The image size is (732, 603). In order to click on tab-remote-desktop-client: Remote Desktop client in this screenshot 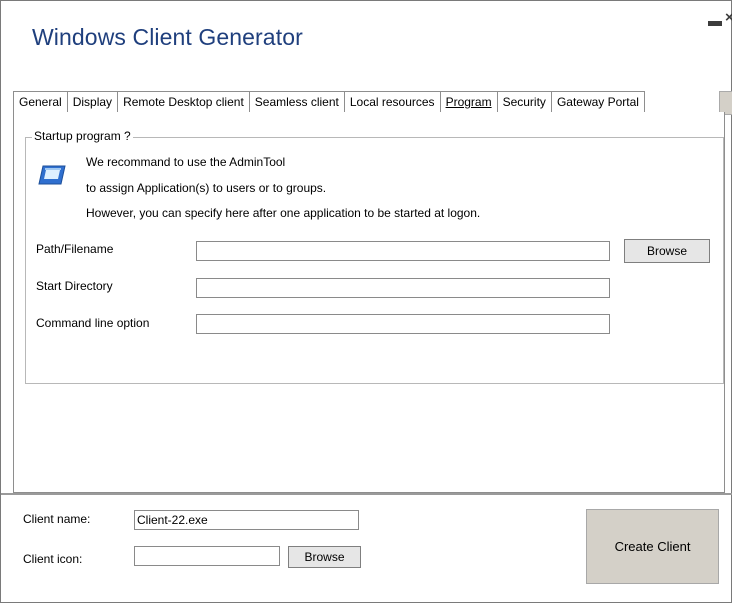, I will do `click(183, 102)`.